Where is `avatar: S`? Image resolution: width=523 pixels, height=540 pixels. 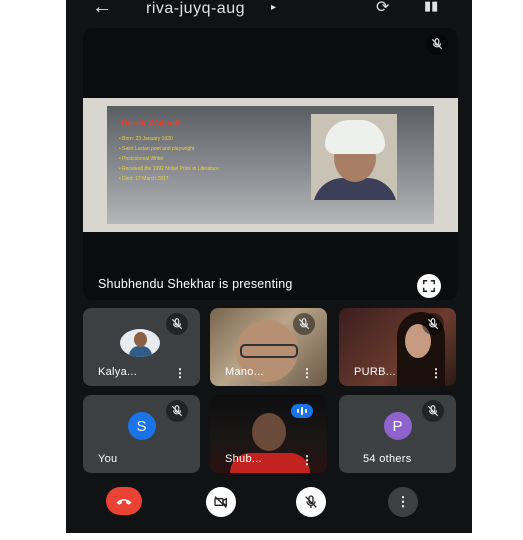 avatar: S is located at coordinates (141, 426).